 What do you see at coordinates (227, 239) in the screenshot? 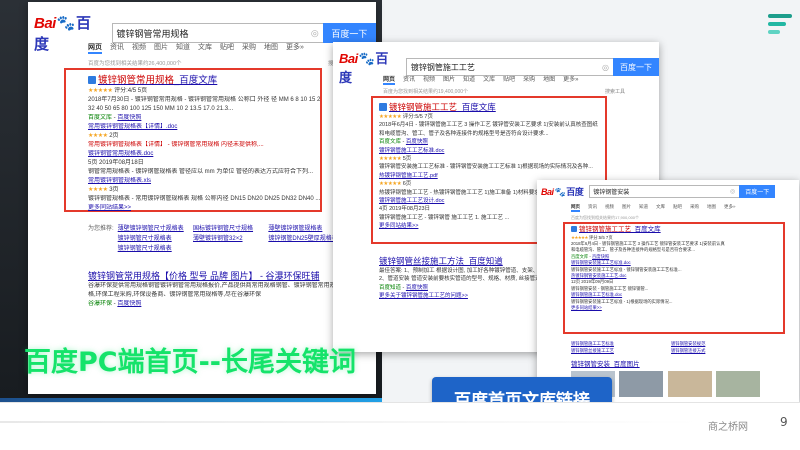
I see `related-link: 薄壁镀锌钢管32×2` at bounding box center [227, 239].